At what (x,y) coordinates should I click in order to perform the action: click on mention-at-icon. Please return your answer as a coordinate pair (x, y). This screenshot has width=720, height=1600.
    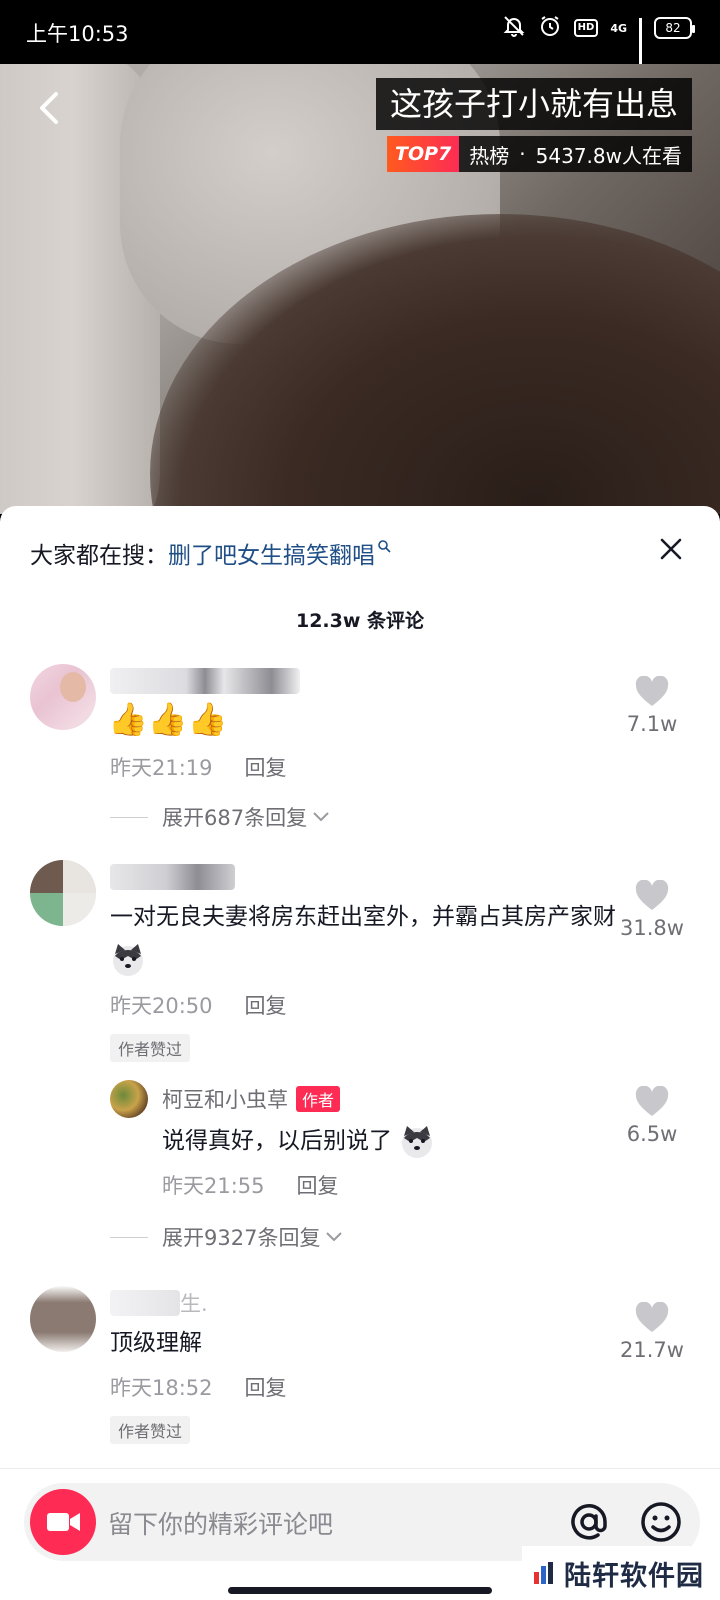
    Looking at the image, I should click on (589, 1522).